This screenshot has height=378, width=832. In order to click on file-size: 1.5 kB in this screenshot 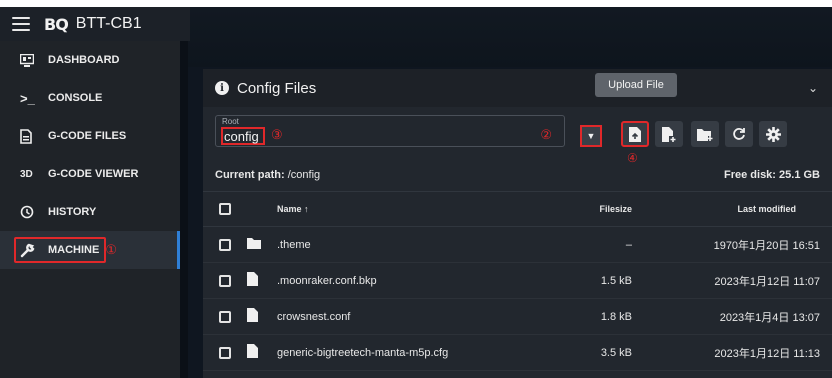, I will do `click(616, 280)`.